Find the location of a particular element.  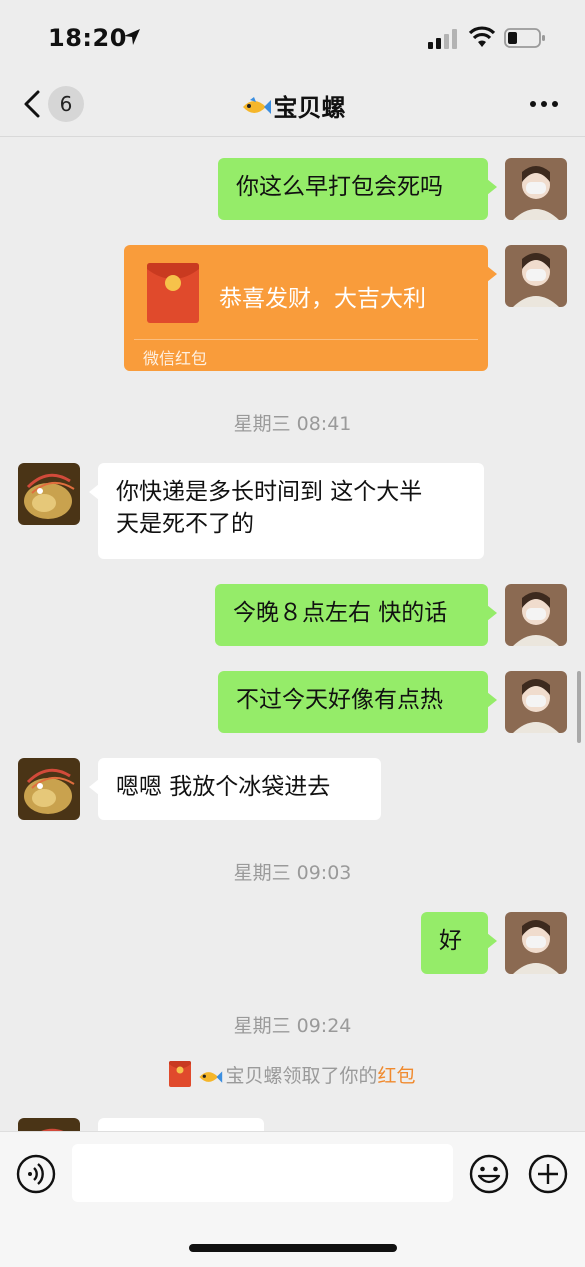

location-arrow-icon is located at coordinates (132, 37).